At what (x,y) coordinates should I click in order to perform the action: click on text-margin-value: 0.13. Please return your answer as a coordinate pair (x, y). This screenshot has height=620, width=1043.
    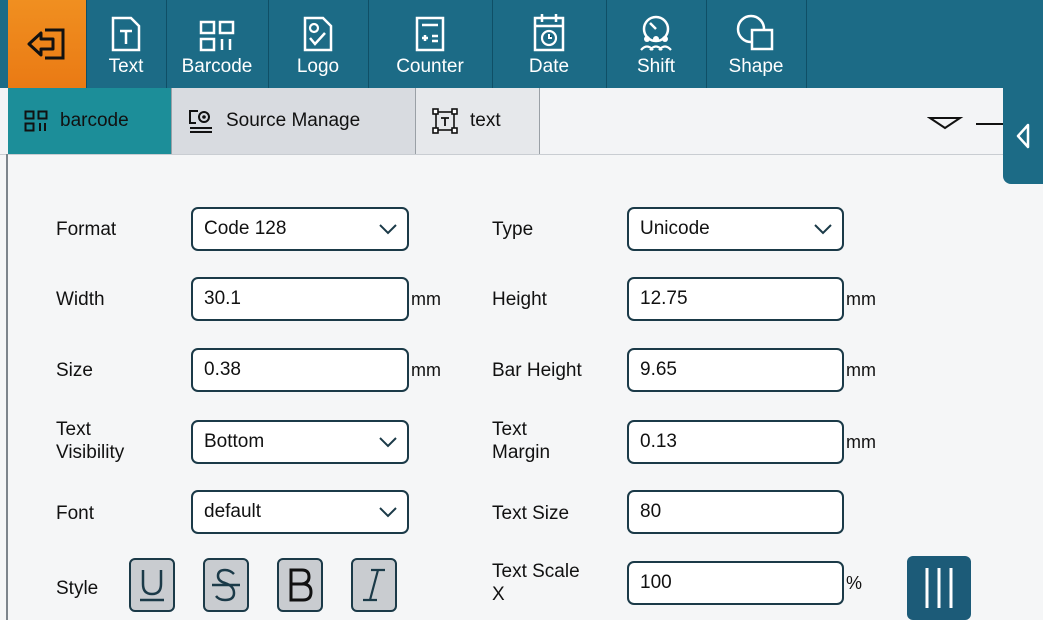
    Looking at the image, I should click on (658, 441).